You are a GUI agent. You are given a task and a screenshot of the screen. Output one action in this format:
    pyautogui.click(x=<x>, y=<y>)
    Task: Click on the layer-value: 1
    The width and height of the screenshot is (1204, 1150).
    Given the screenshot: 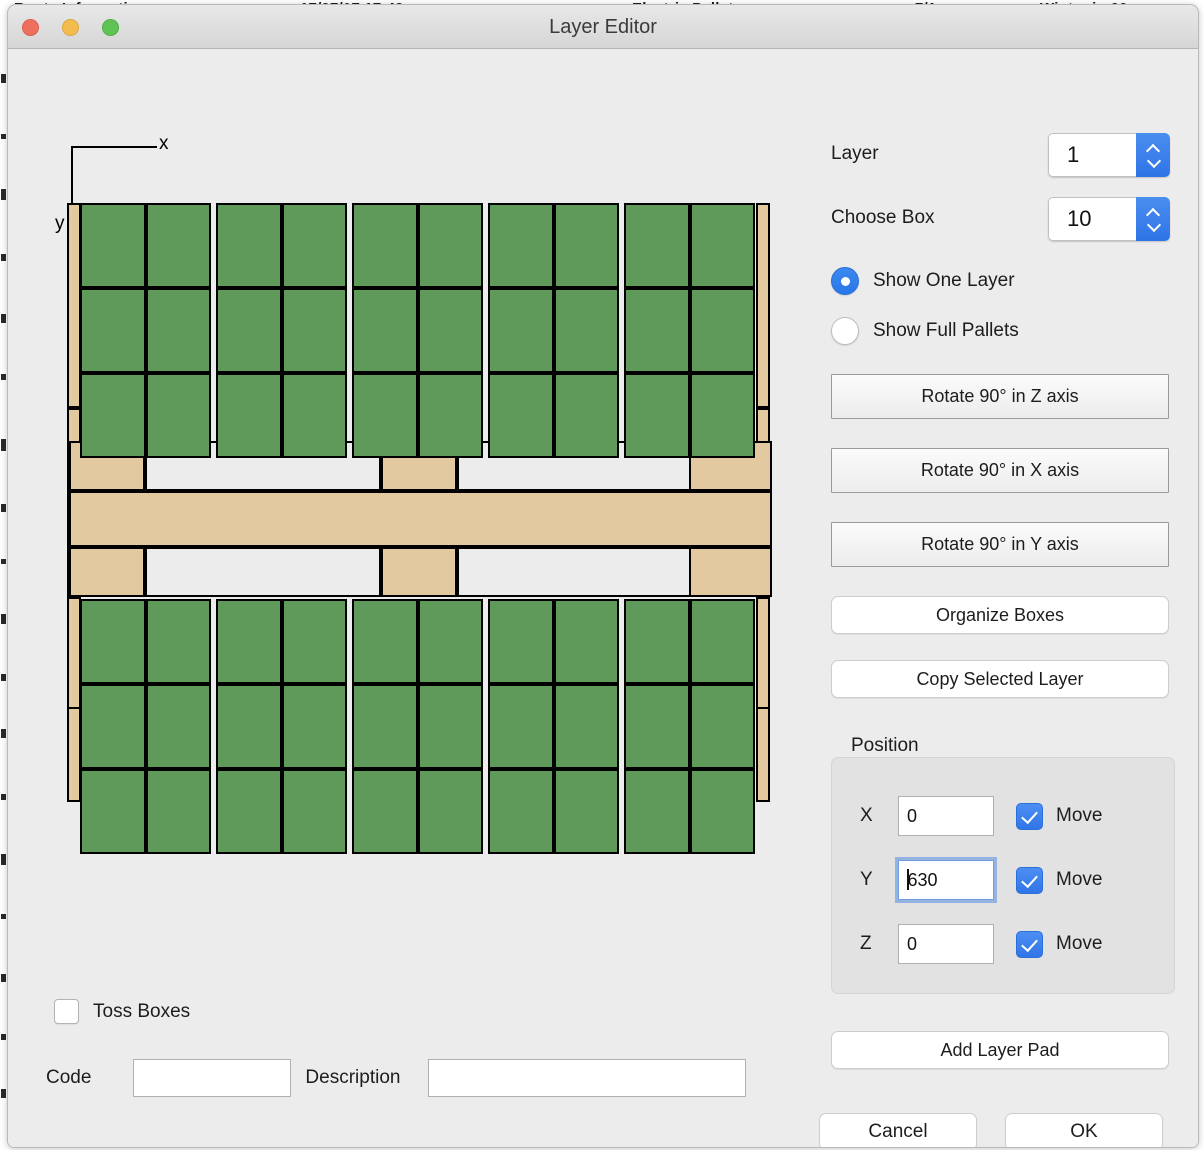 What is the action you would take?
    pyautogui.click(x=1092, y=155)
    